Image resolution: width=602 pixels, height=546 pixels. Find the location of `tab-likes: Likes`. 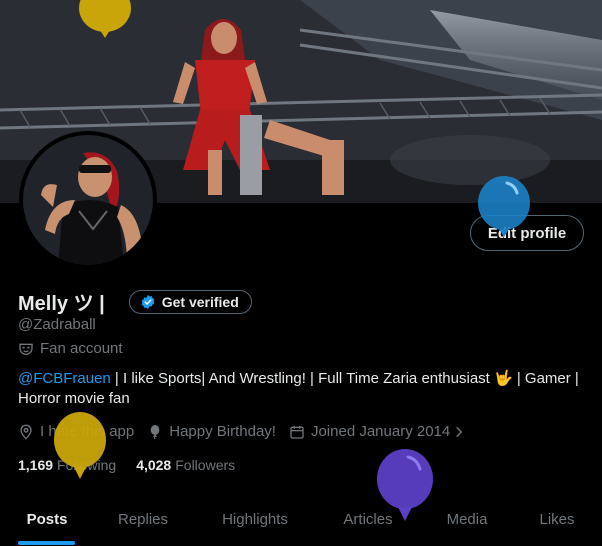

tab-likes: Likes is located at coordinates (556, 519).